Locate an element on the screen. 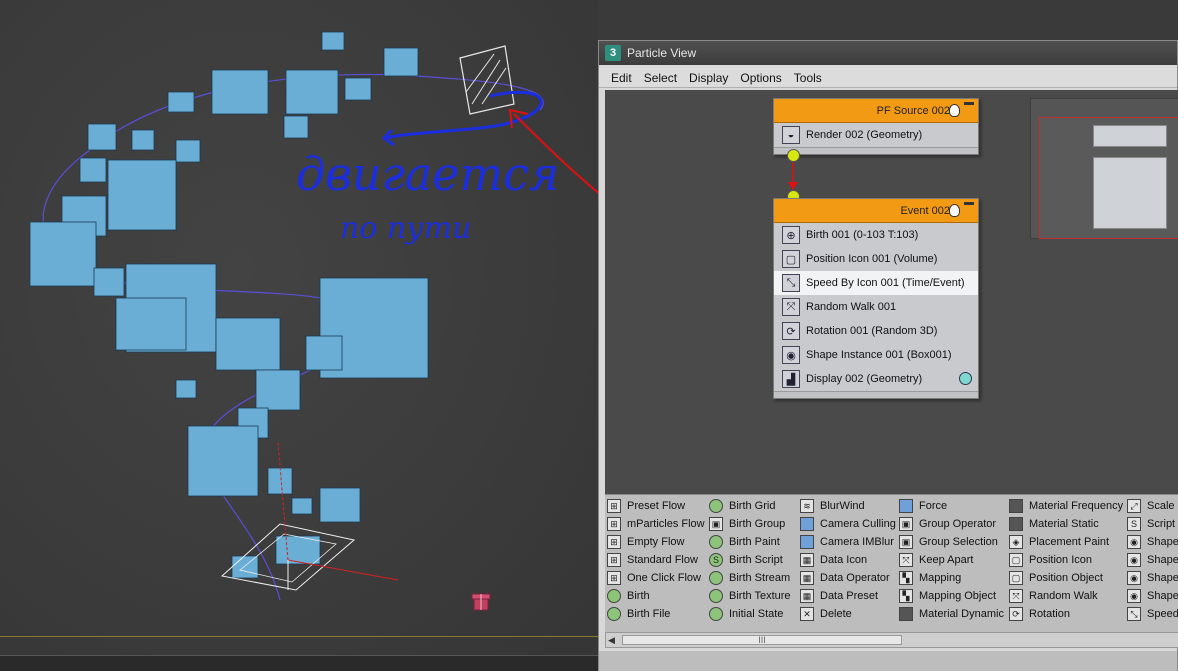 The height and width of the screenshot is (671, 1178). depot-item: ▣ Birth Group is located at coordinates (750, 524).